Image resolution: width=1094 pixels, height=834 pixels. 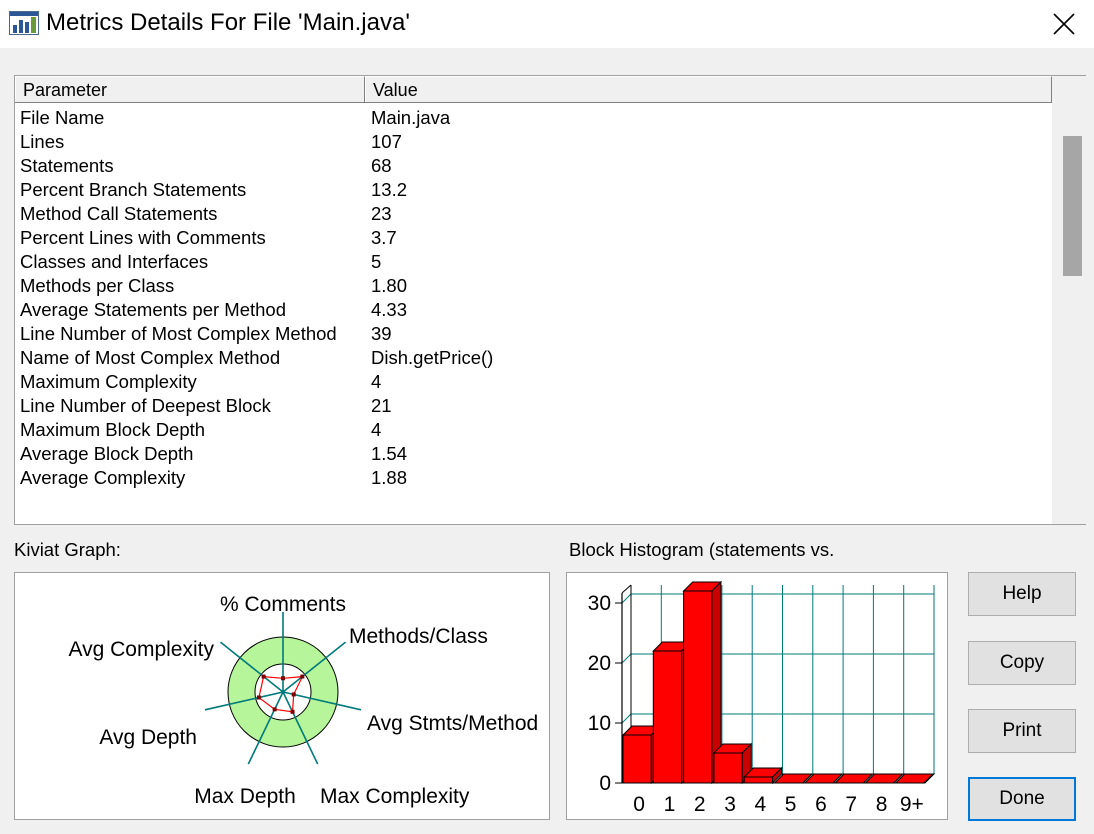 I want to click on row-value: 107, so click(x=386, y=141).